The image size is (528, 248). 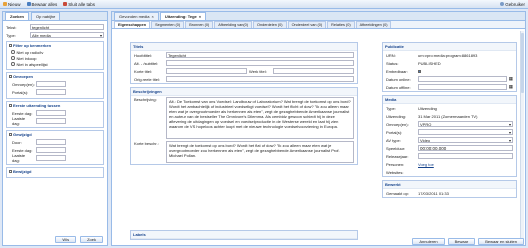 I want to click on clear-button: Wis, so click(x=66, y=239).